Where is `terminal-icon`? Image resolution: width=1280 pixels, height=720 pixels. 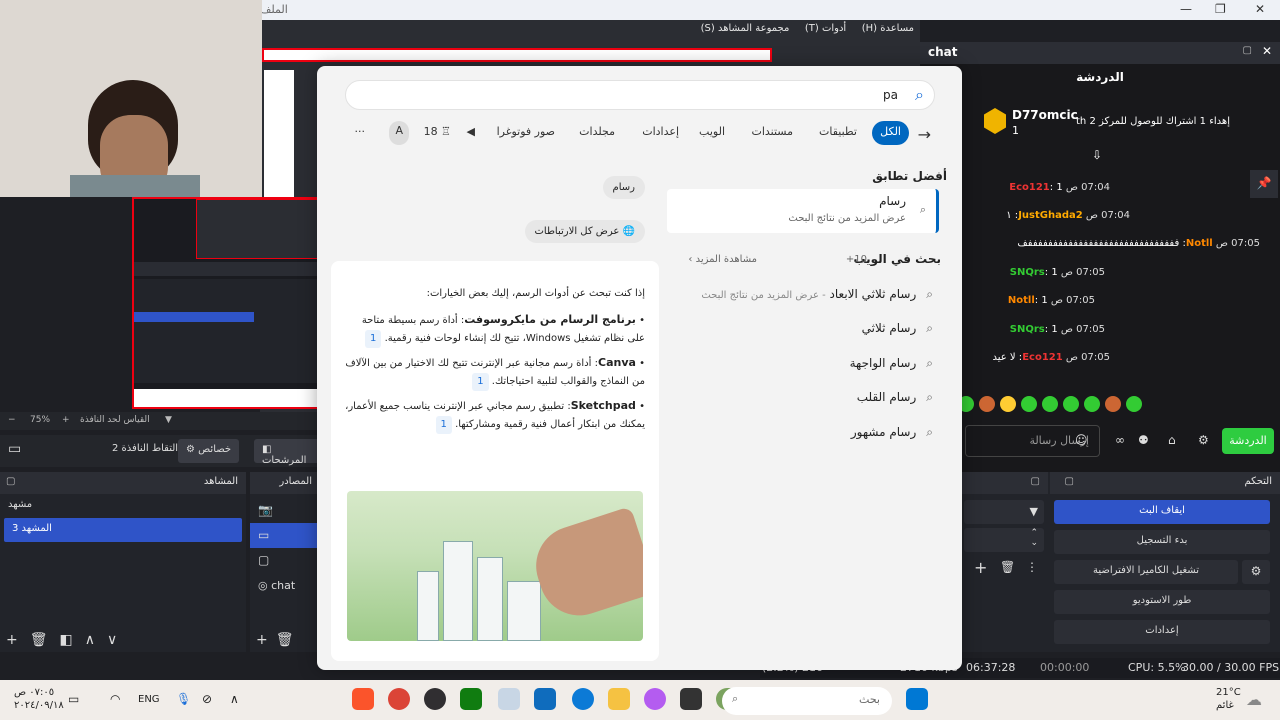 terminal-icon is located at coordinates (691, 699).